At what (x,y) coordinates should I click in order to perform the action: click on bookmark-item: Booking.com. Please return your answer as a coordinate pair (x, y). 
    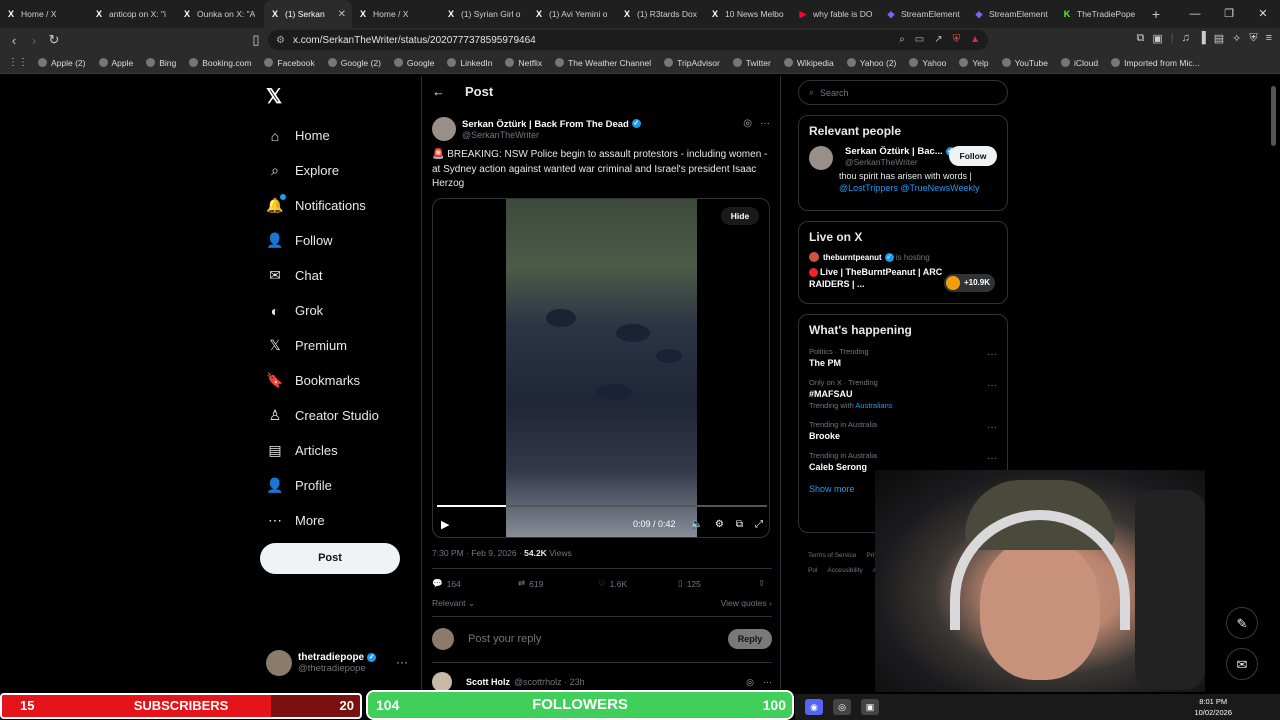
    Looking at the image, I should click on (220, 63).